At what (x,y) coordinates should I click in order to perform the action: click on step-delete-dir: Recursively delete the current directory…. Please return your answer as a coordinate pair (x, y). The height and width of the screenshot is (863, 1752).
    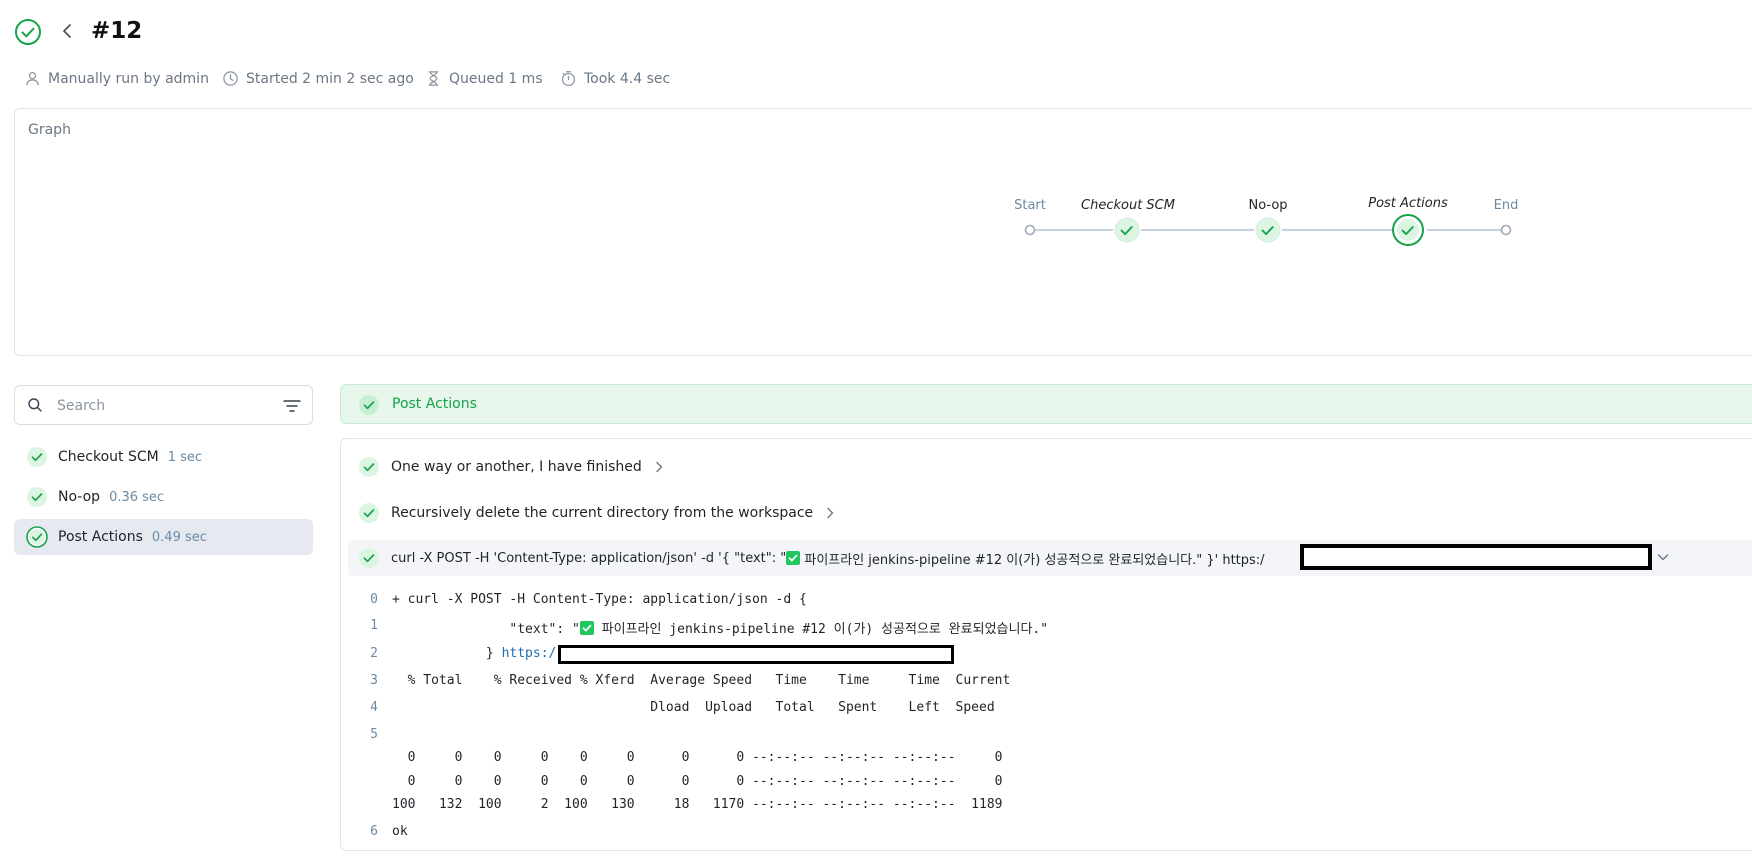
    Looking at the image, I should click on (597, 513).